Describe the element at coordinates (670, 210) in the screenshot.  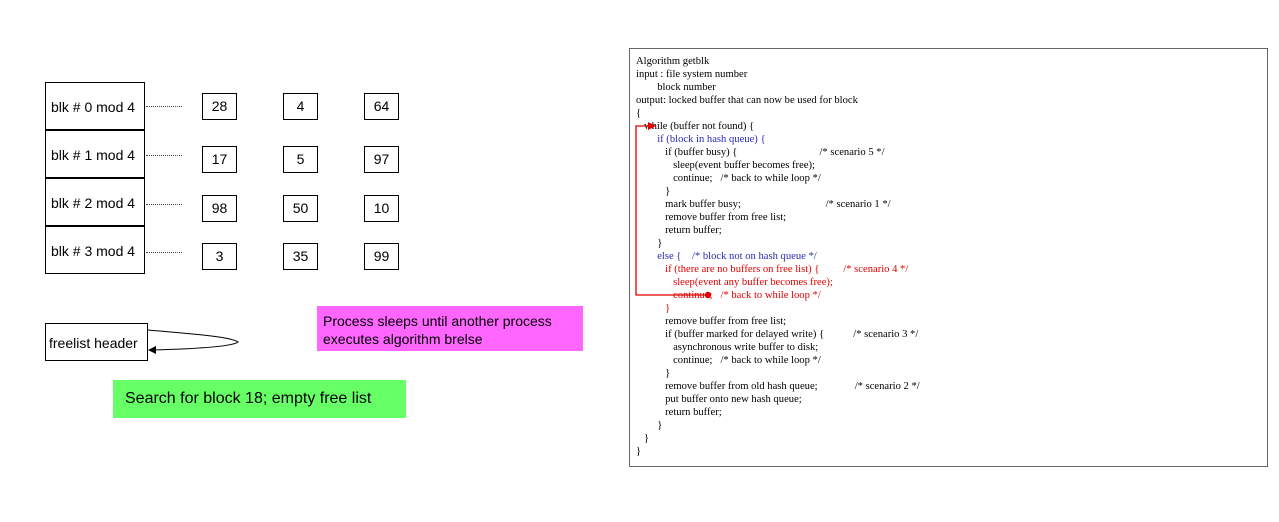
I see `loop-back-arrow` at that location.